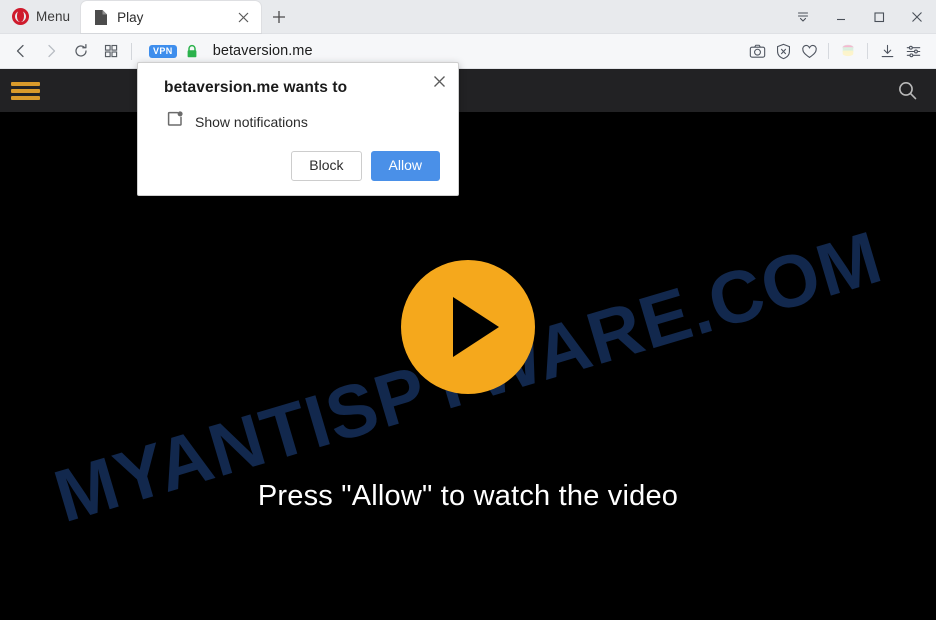 This screenshot has height=620, width=936. Describe the element at coordinates (192, 51) in the screenshot. I see `secure-lock-icon` at that location.